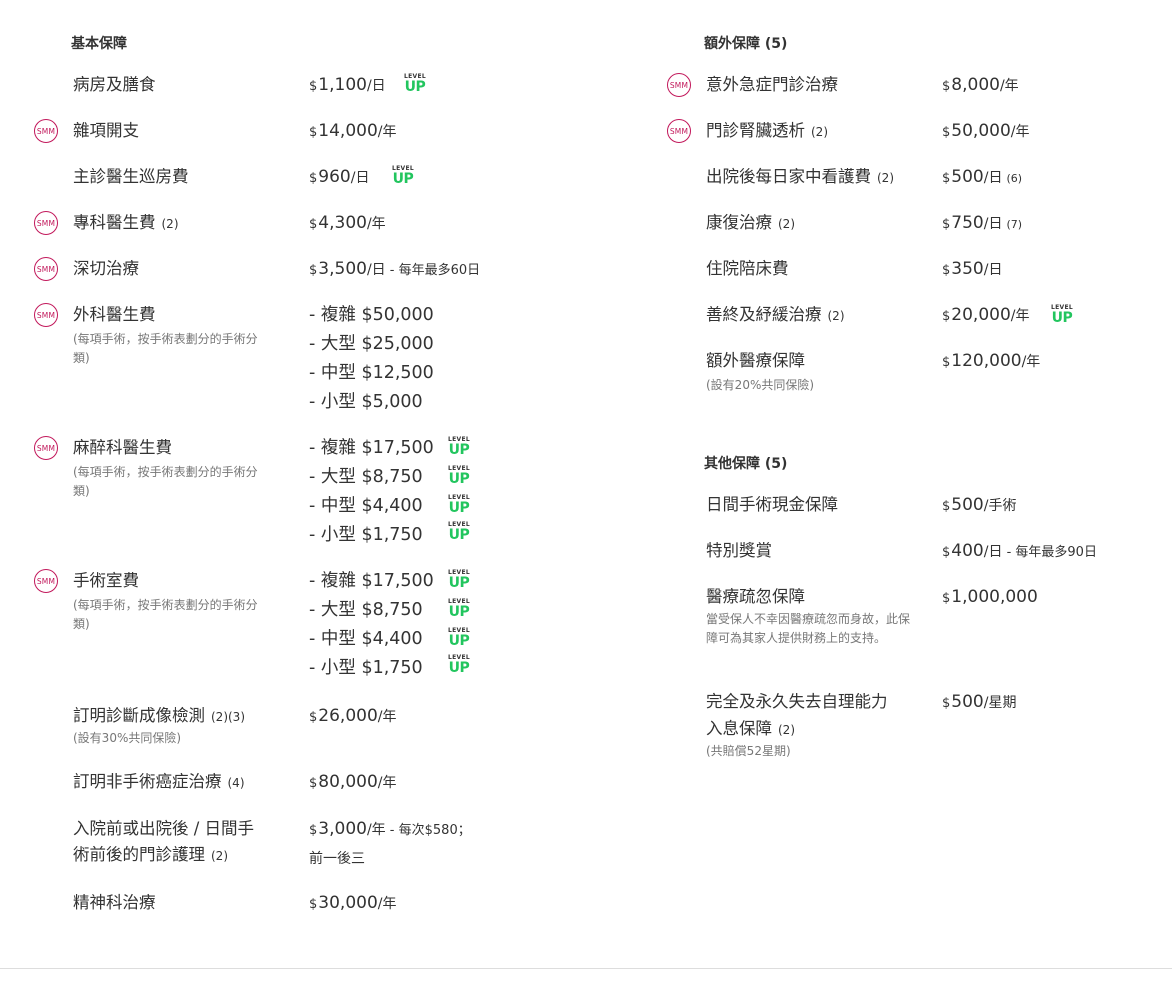 Image resolution: width=1172 pixels, height=986 pixels. What do you see at coordinates (106, 580) in the screenshot?
I see `benefit-label: 手術室費` at bounding box center [106, 580].